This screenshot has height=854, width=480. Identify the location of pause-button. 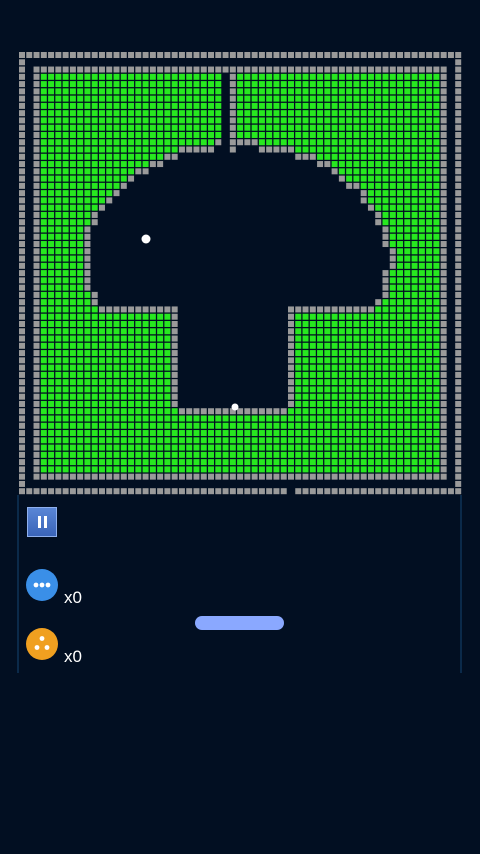
(42, 522).